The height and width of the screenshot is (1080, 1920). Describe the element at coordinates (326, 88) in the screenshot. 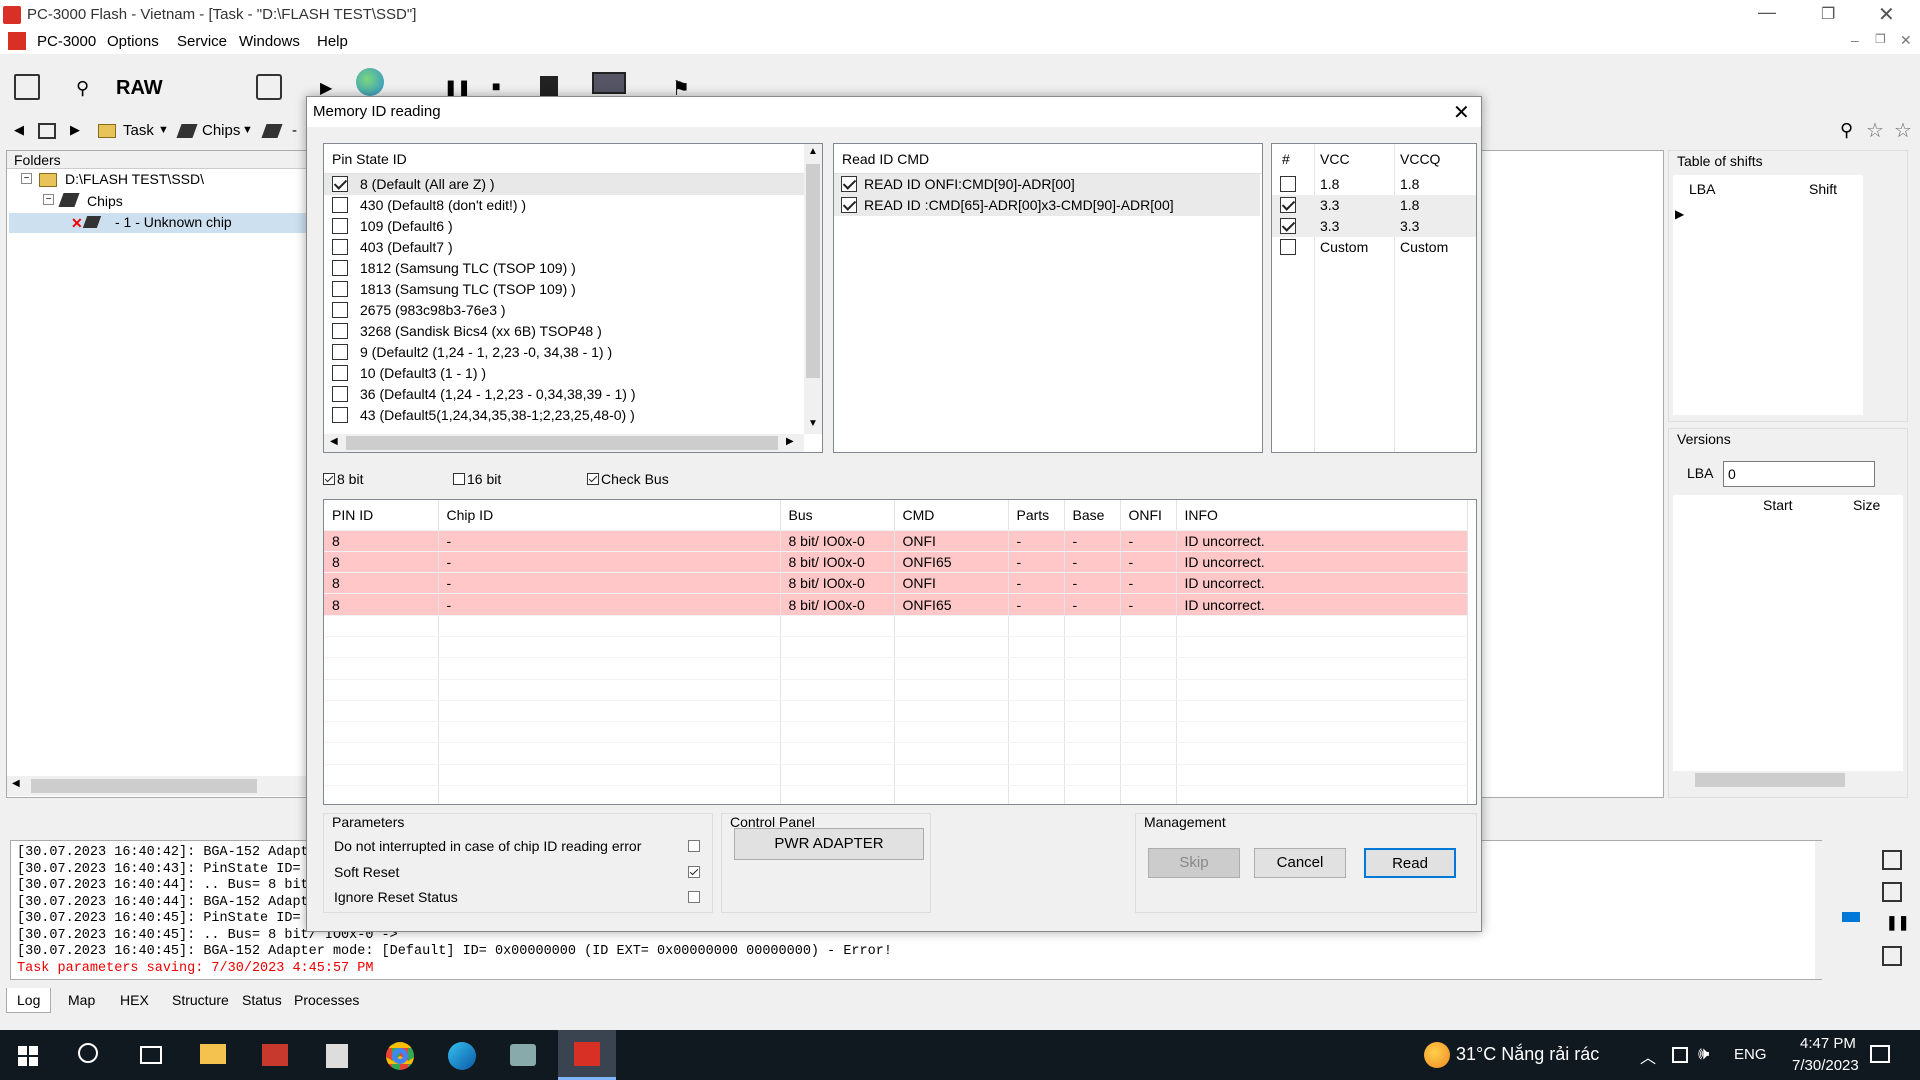

I see `play-icon: ▶` at that location.